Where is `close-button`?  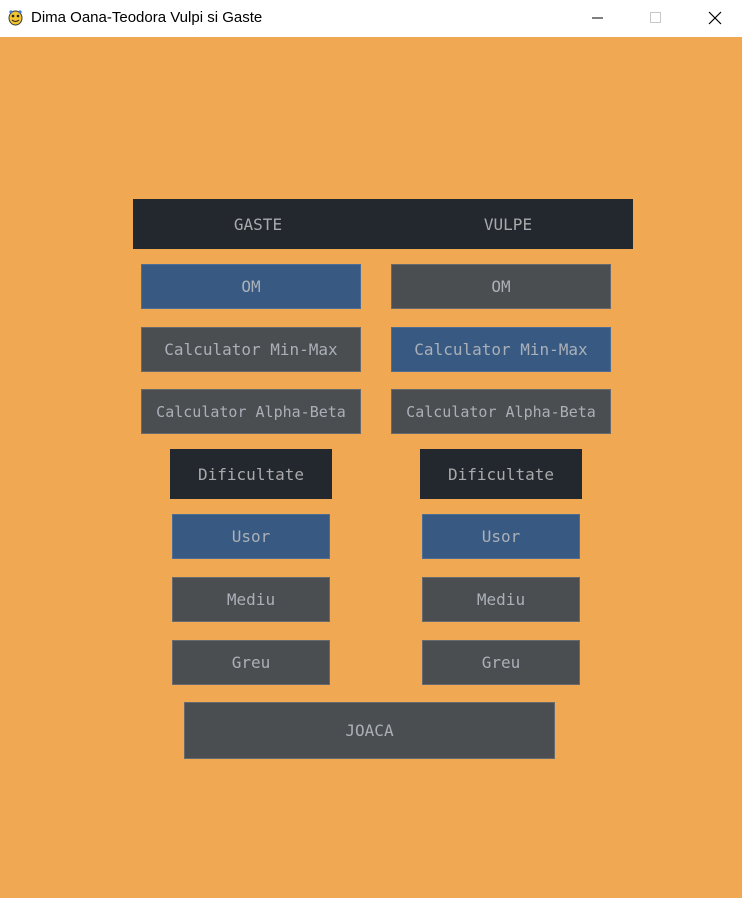 close-button is located at coordinates (715, 18).